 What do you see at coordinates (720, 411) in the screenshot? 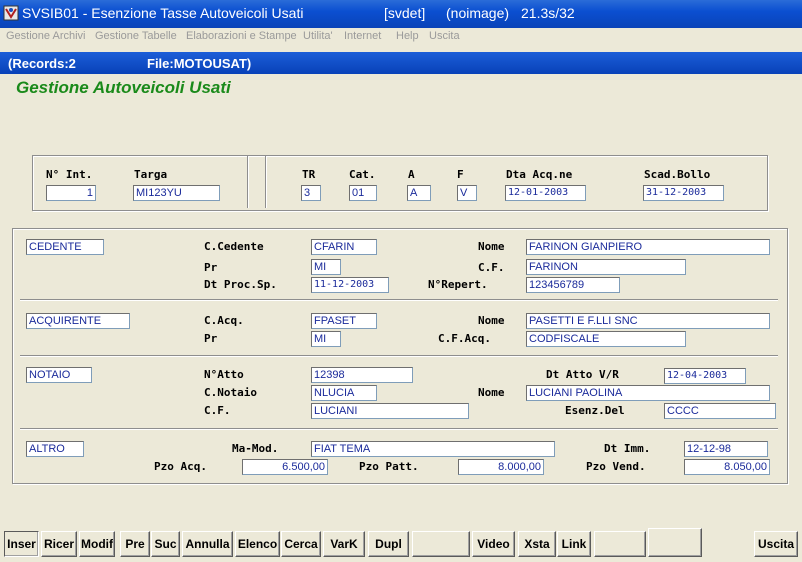
I see `notaio-esenz-field: CCCC` at bounding box center [720, 411].